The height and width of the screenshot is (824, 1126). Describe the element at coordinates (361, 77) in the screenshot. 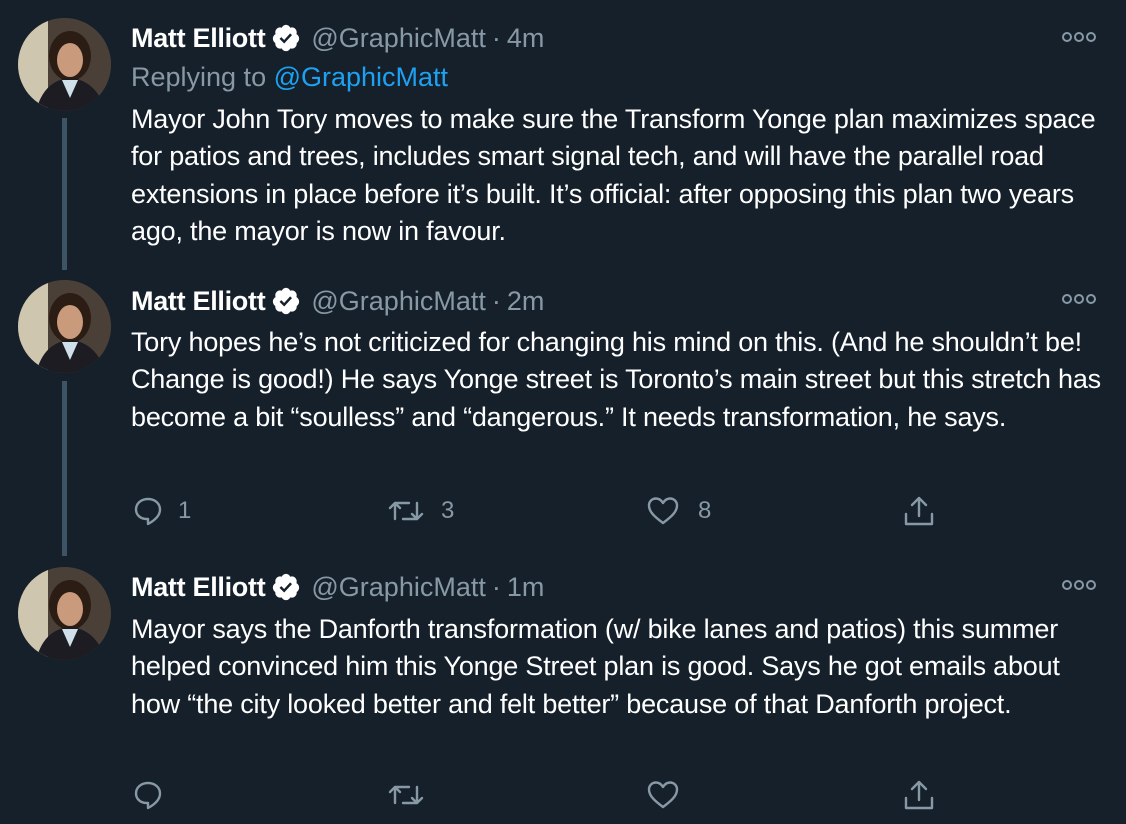

I see `replying-handle-link: @GraphicMatt` at that location.